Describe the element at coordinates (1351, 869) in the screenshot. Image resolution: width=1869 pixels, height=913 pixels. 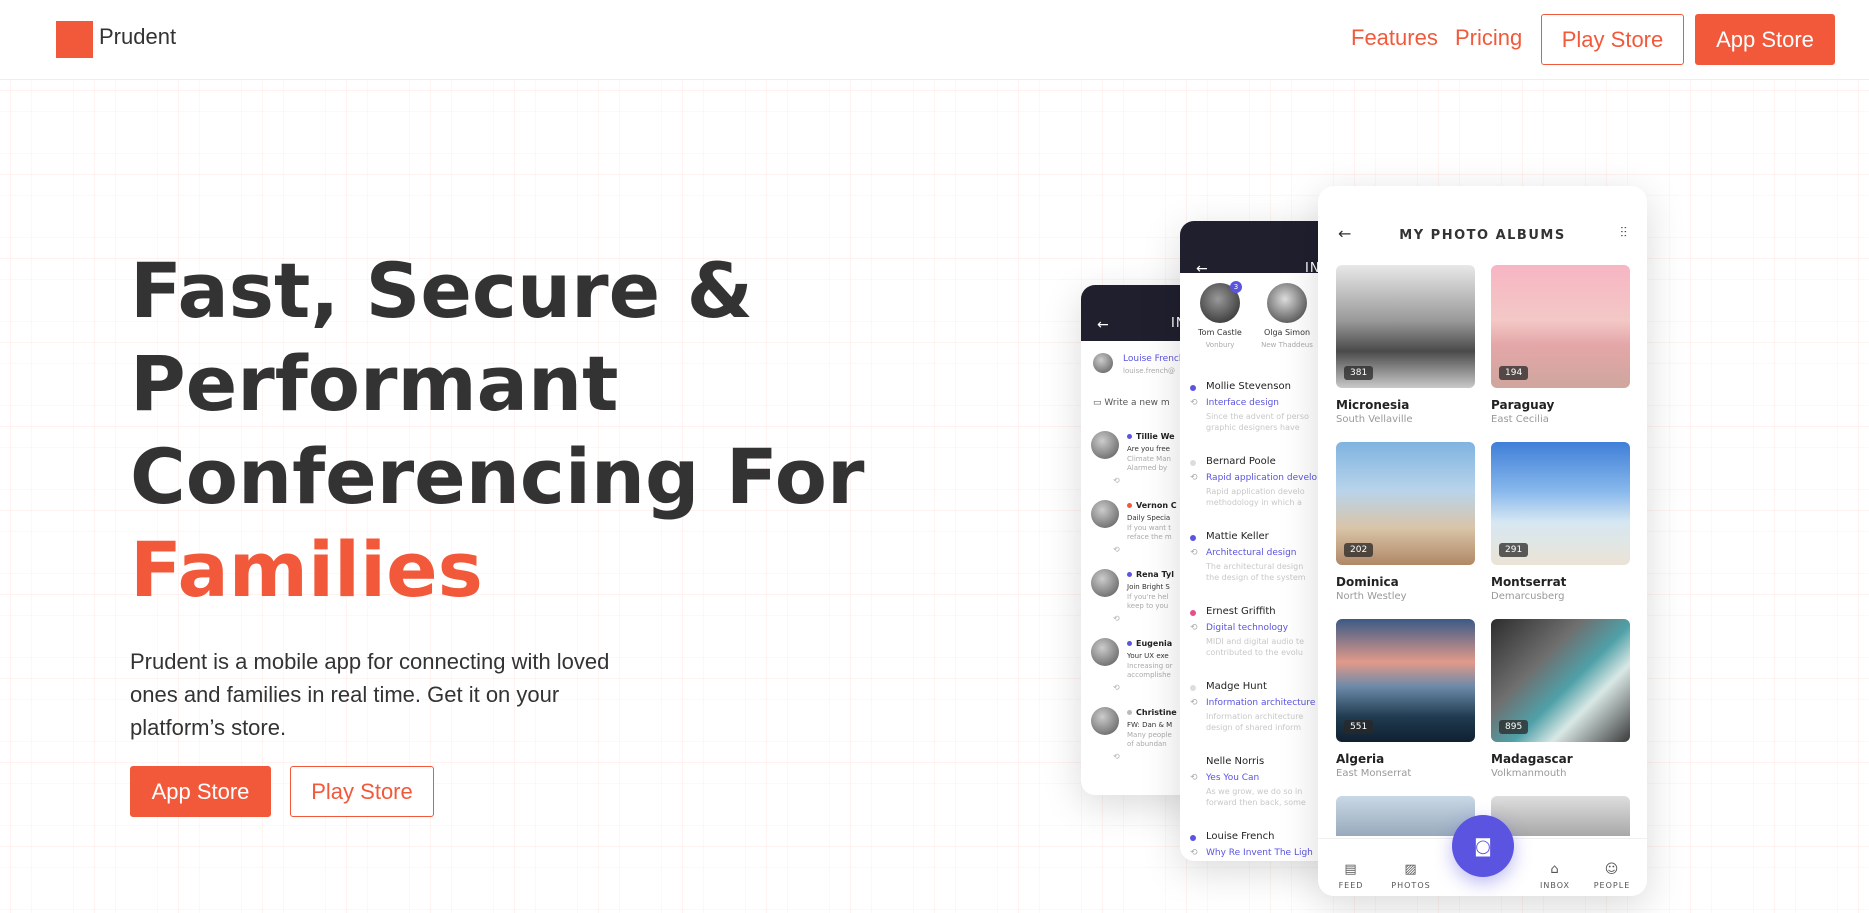
I see `feed-icon: ▤` at that location.